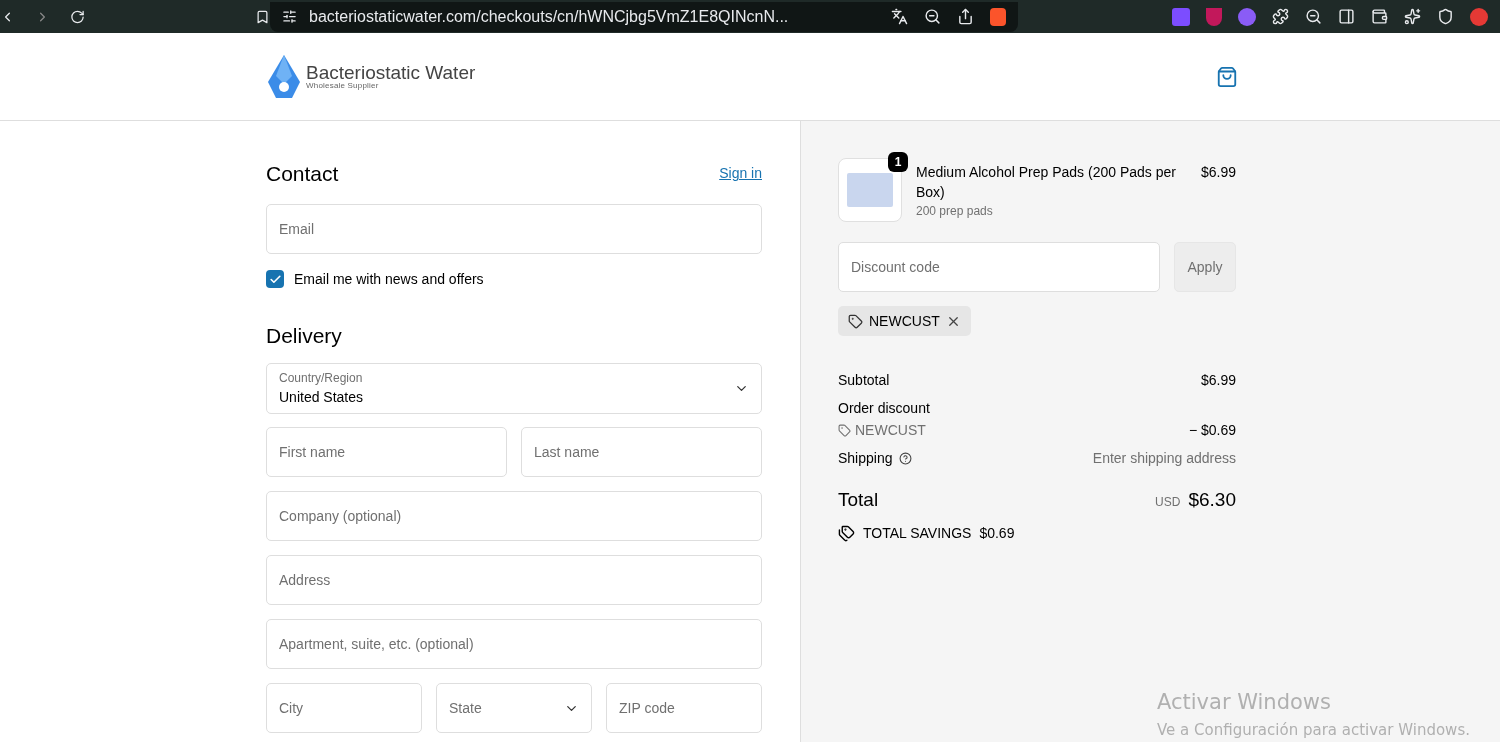 This screenshot has width=1500, height=742. Describe the element at coordinates (514, 580) in the screenshot. I see `input-field: Address` at that location.